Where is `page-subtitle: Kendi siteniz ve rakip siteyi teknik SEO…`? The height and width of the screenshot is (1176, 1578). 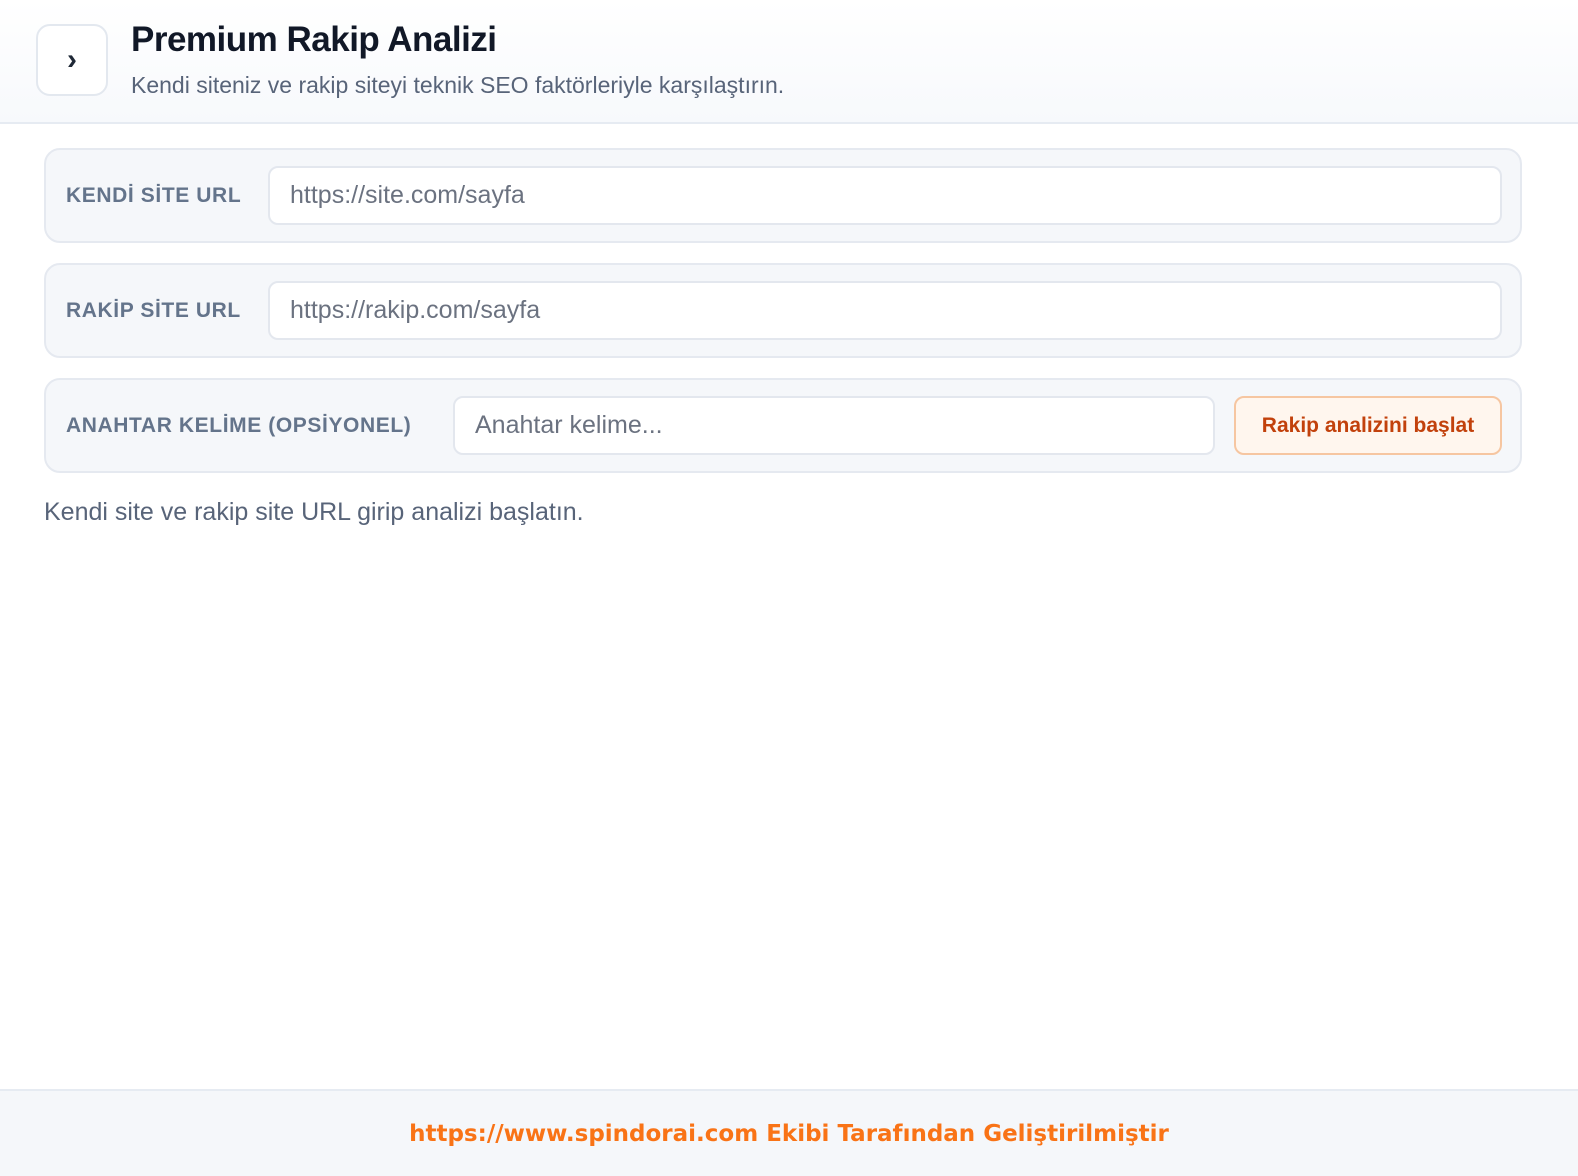 page-subtitle: Kendi siteniz ve rakip siteyi teknik SEO… is located at coordinates (458, 85).